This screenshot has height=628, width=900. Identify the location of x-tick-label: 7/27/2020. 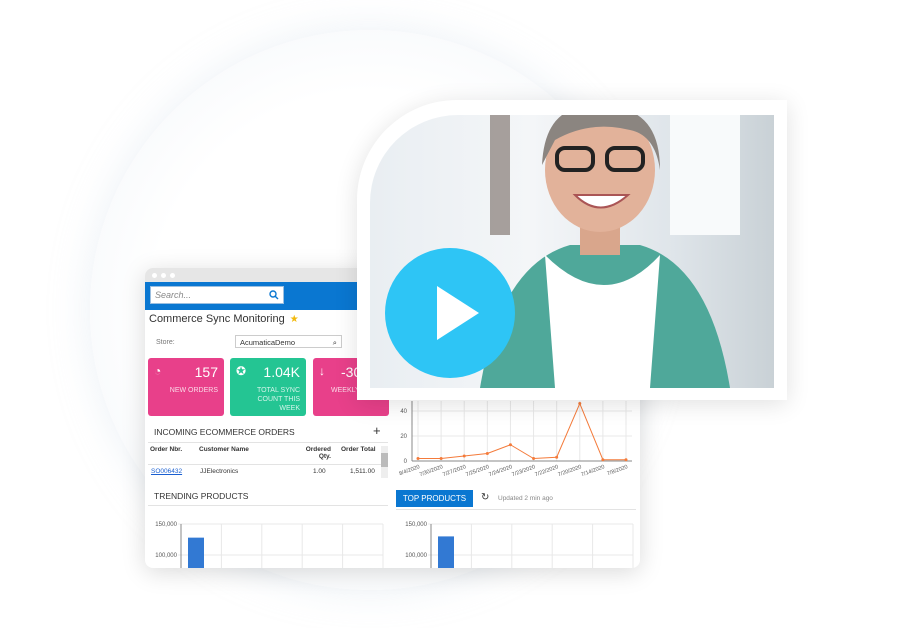
(454, 471).